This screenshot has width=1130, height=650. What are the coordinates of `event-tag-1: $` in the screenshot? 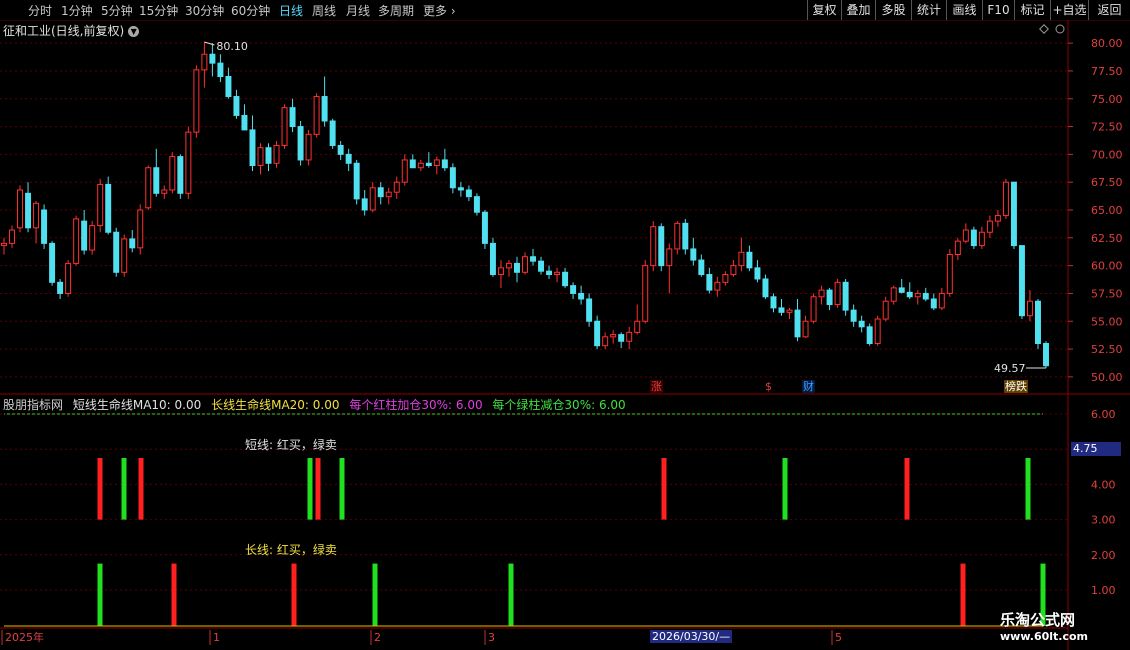 It's located at (768, 386).